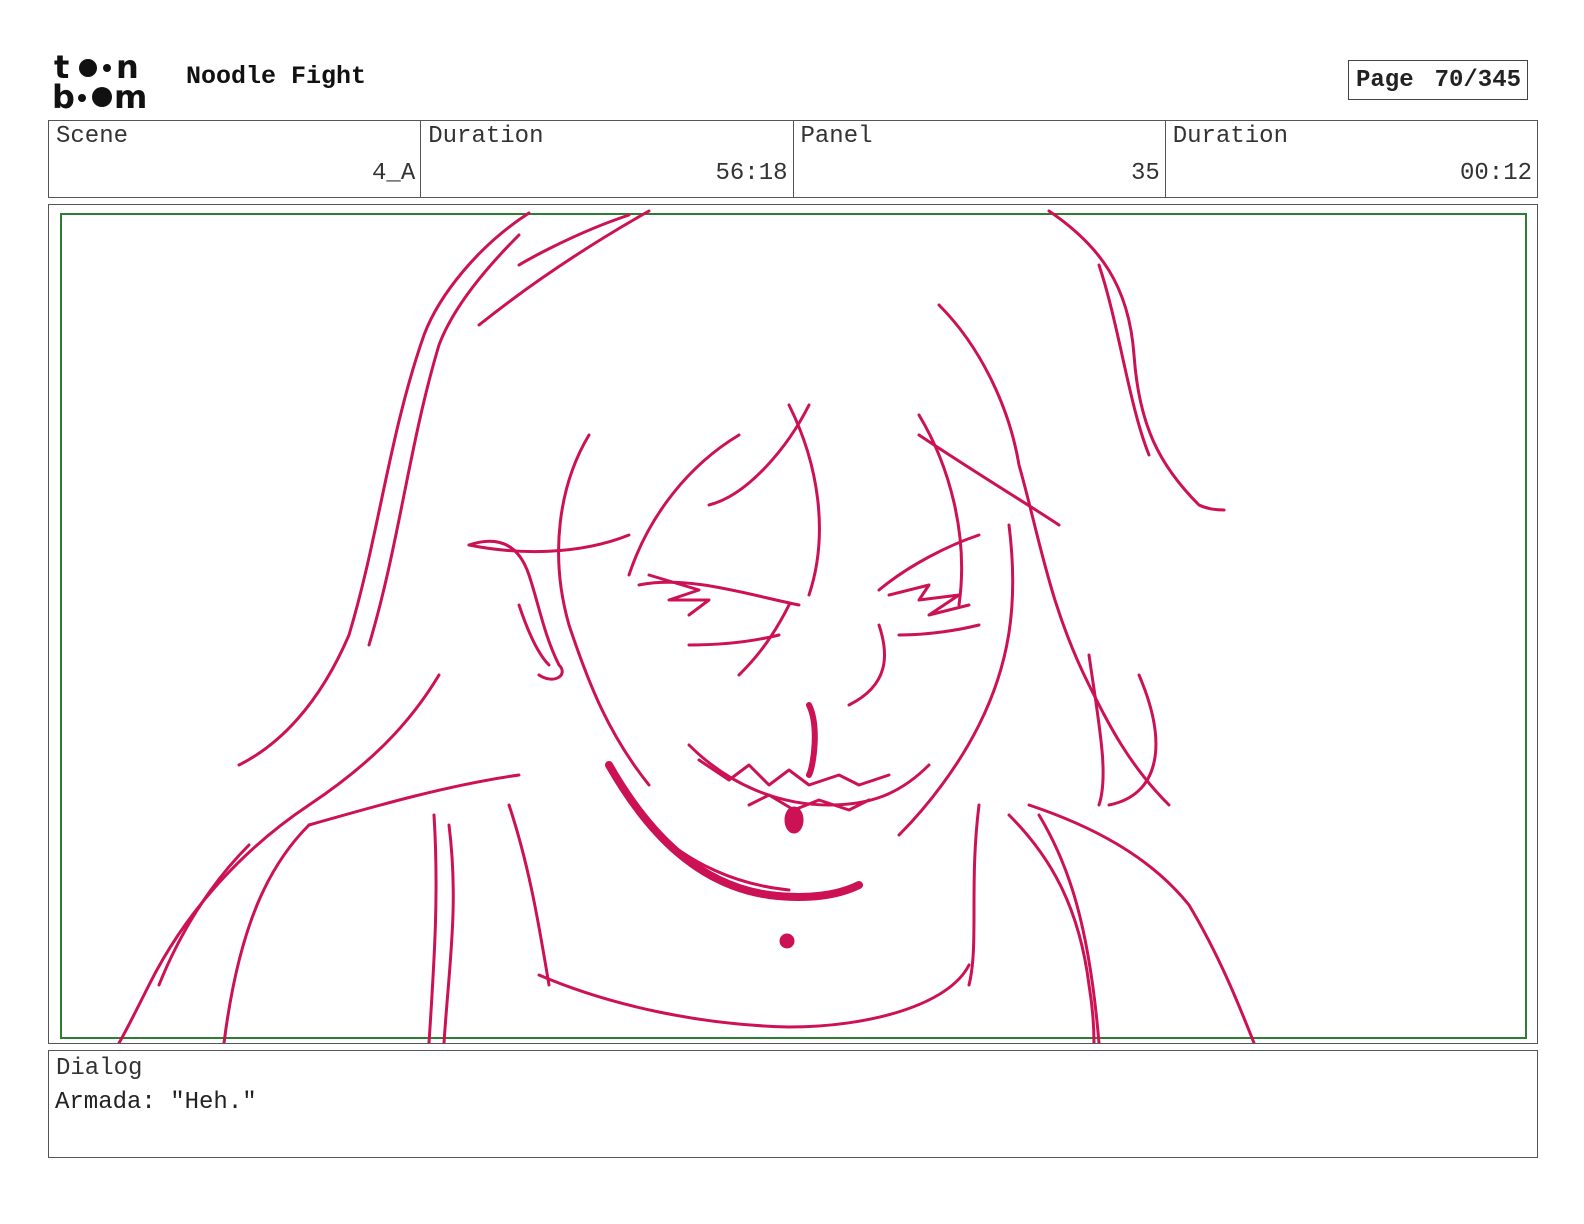  I want to click on scene-duration-cell: Duration 56:18, so click(607, 159).